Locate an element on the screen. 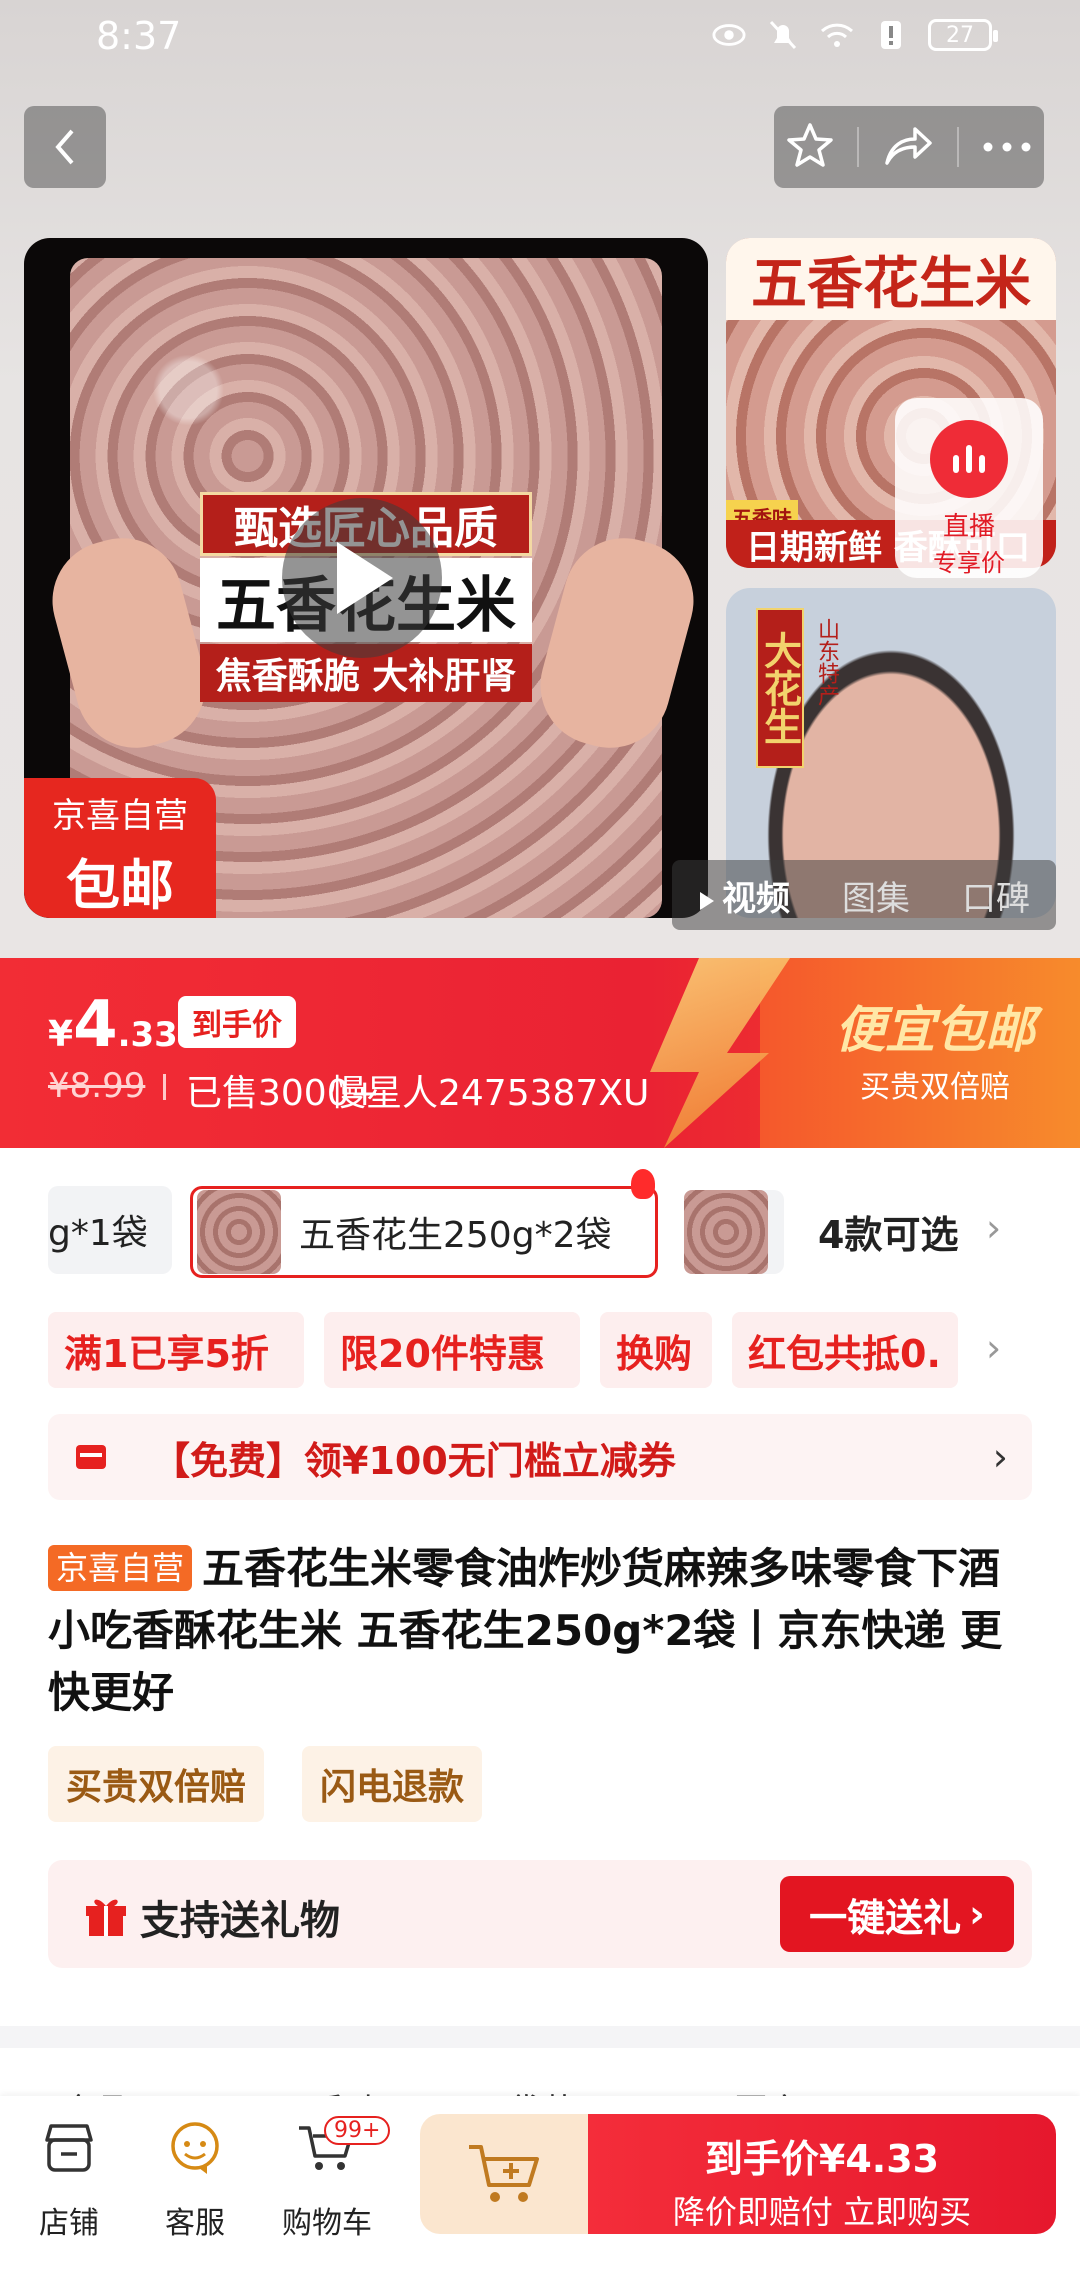 This screenshot has width=1080, height=2280. price-decimal: .33 is located at coordinates (147, 1035).